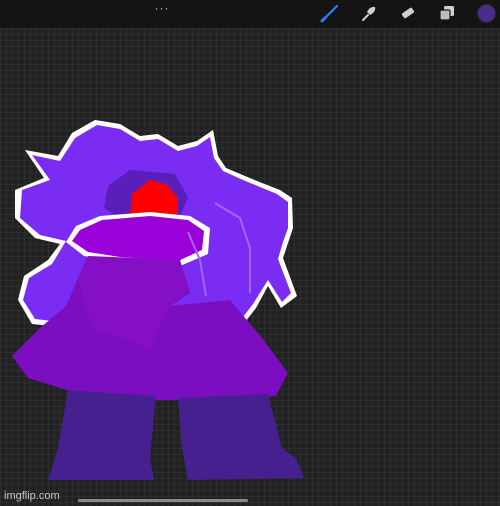 Image resolution: width=500 pixels, height=506 pixels. Describe the element at coordinates (330, 13) in the screenshot. I see `brush-icon` at that location.